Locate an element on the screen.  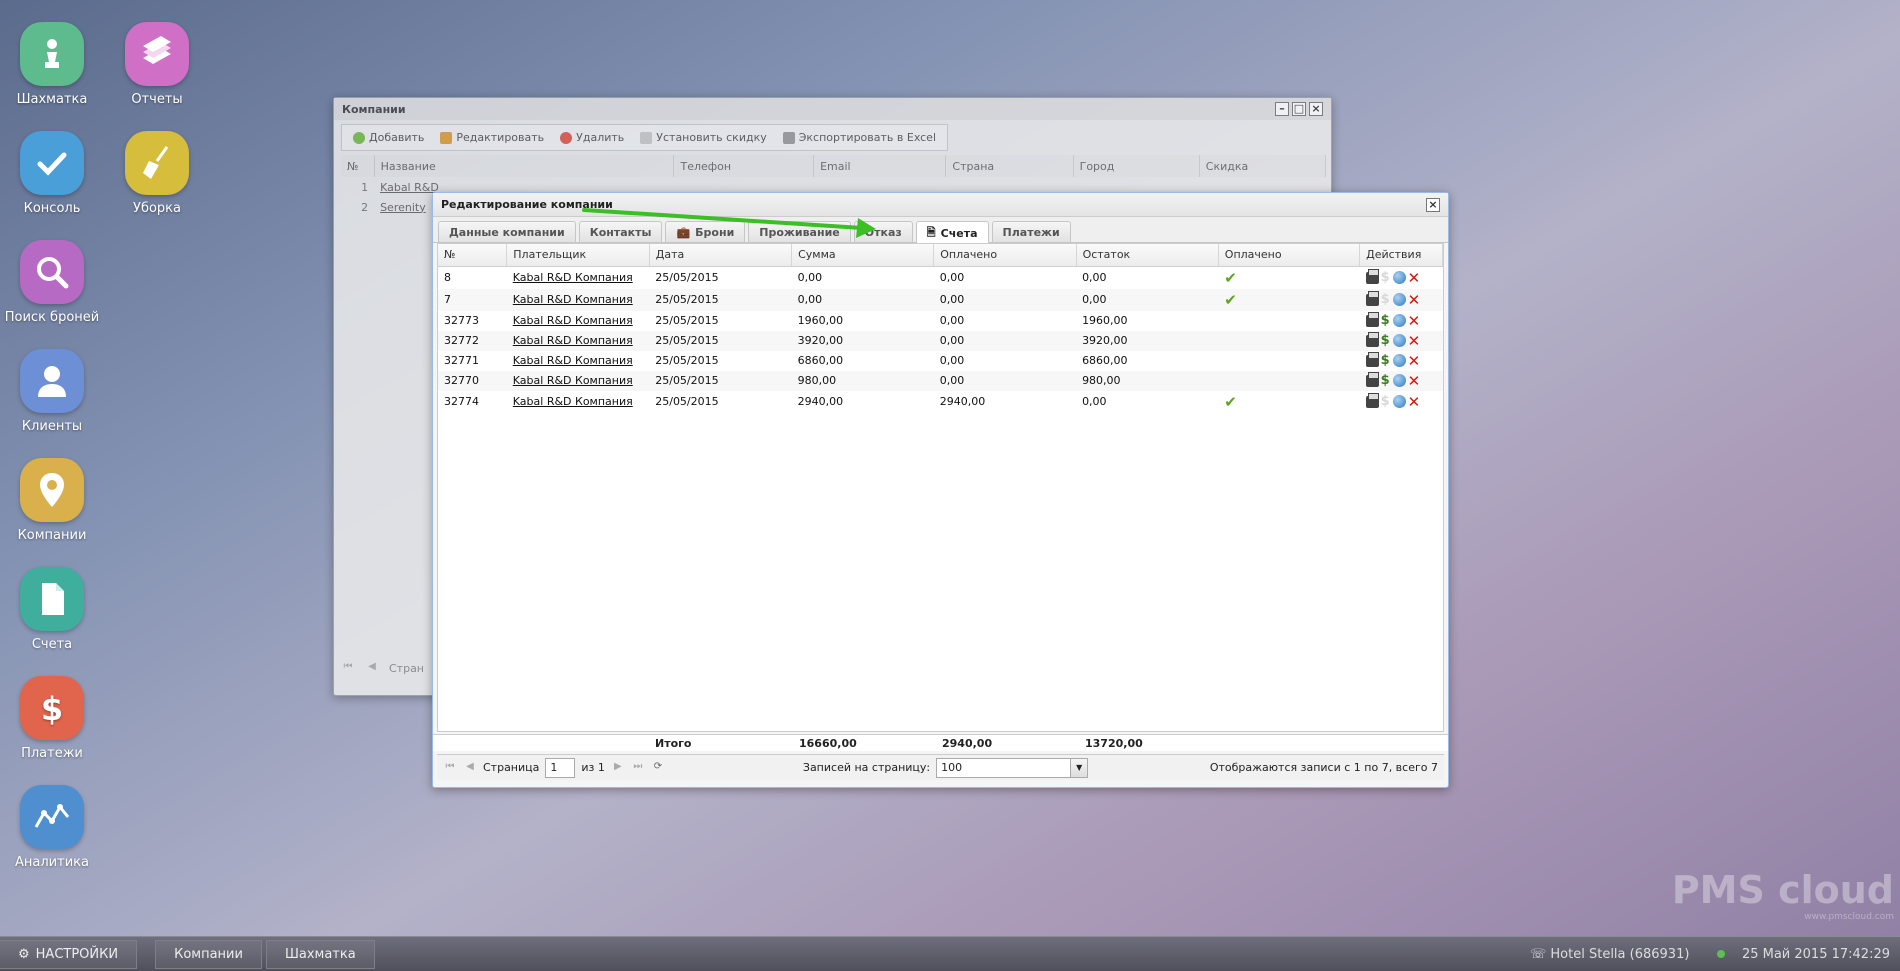
desktop-icon-person: Клиенты is located at coordinates (53, 391).